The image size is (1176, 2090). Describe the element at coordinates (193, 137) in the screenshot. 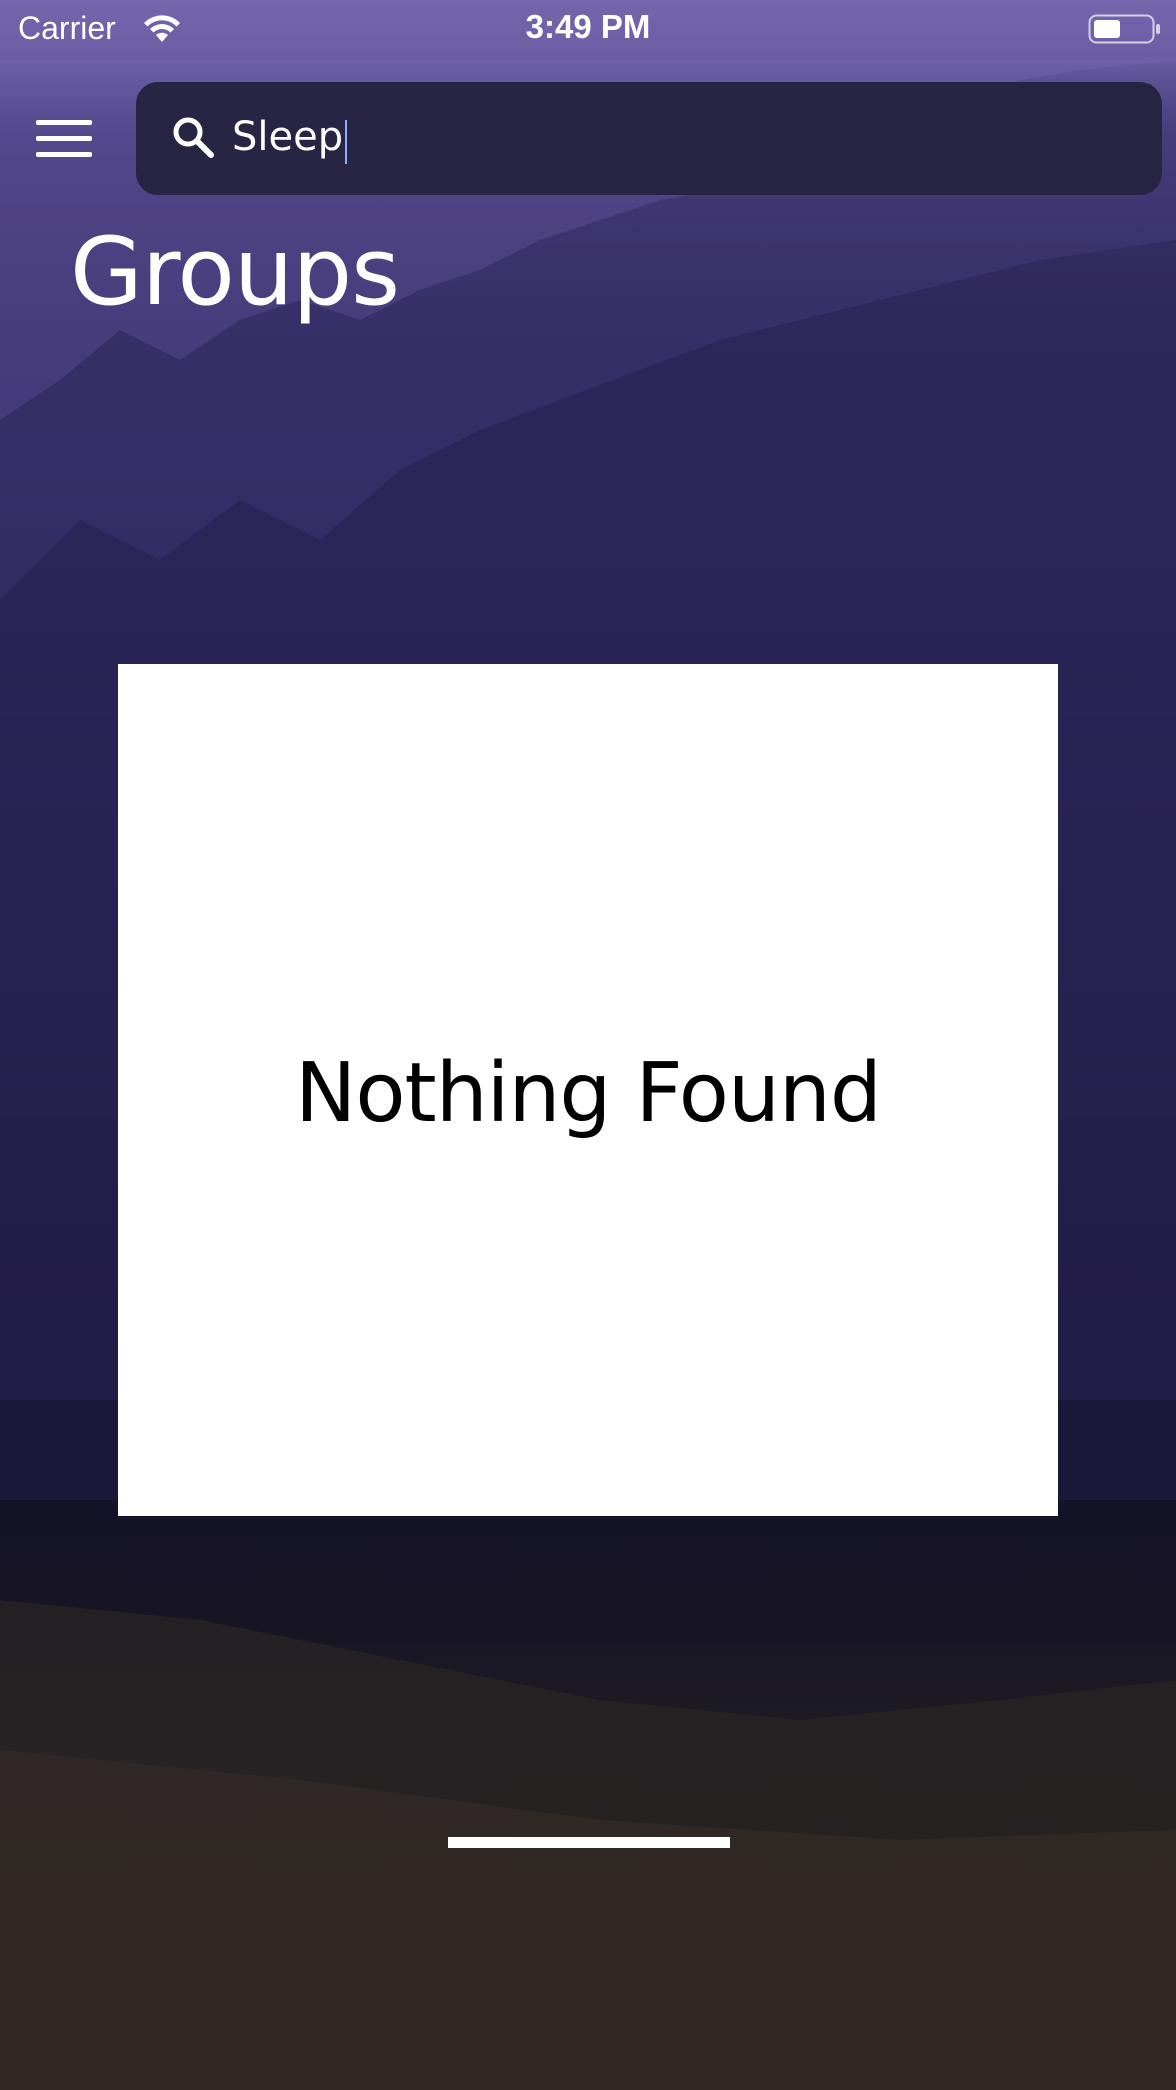

I see `search-icon` at that location.